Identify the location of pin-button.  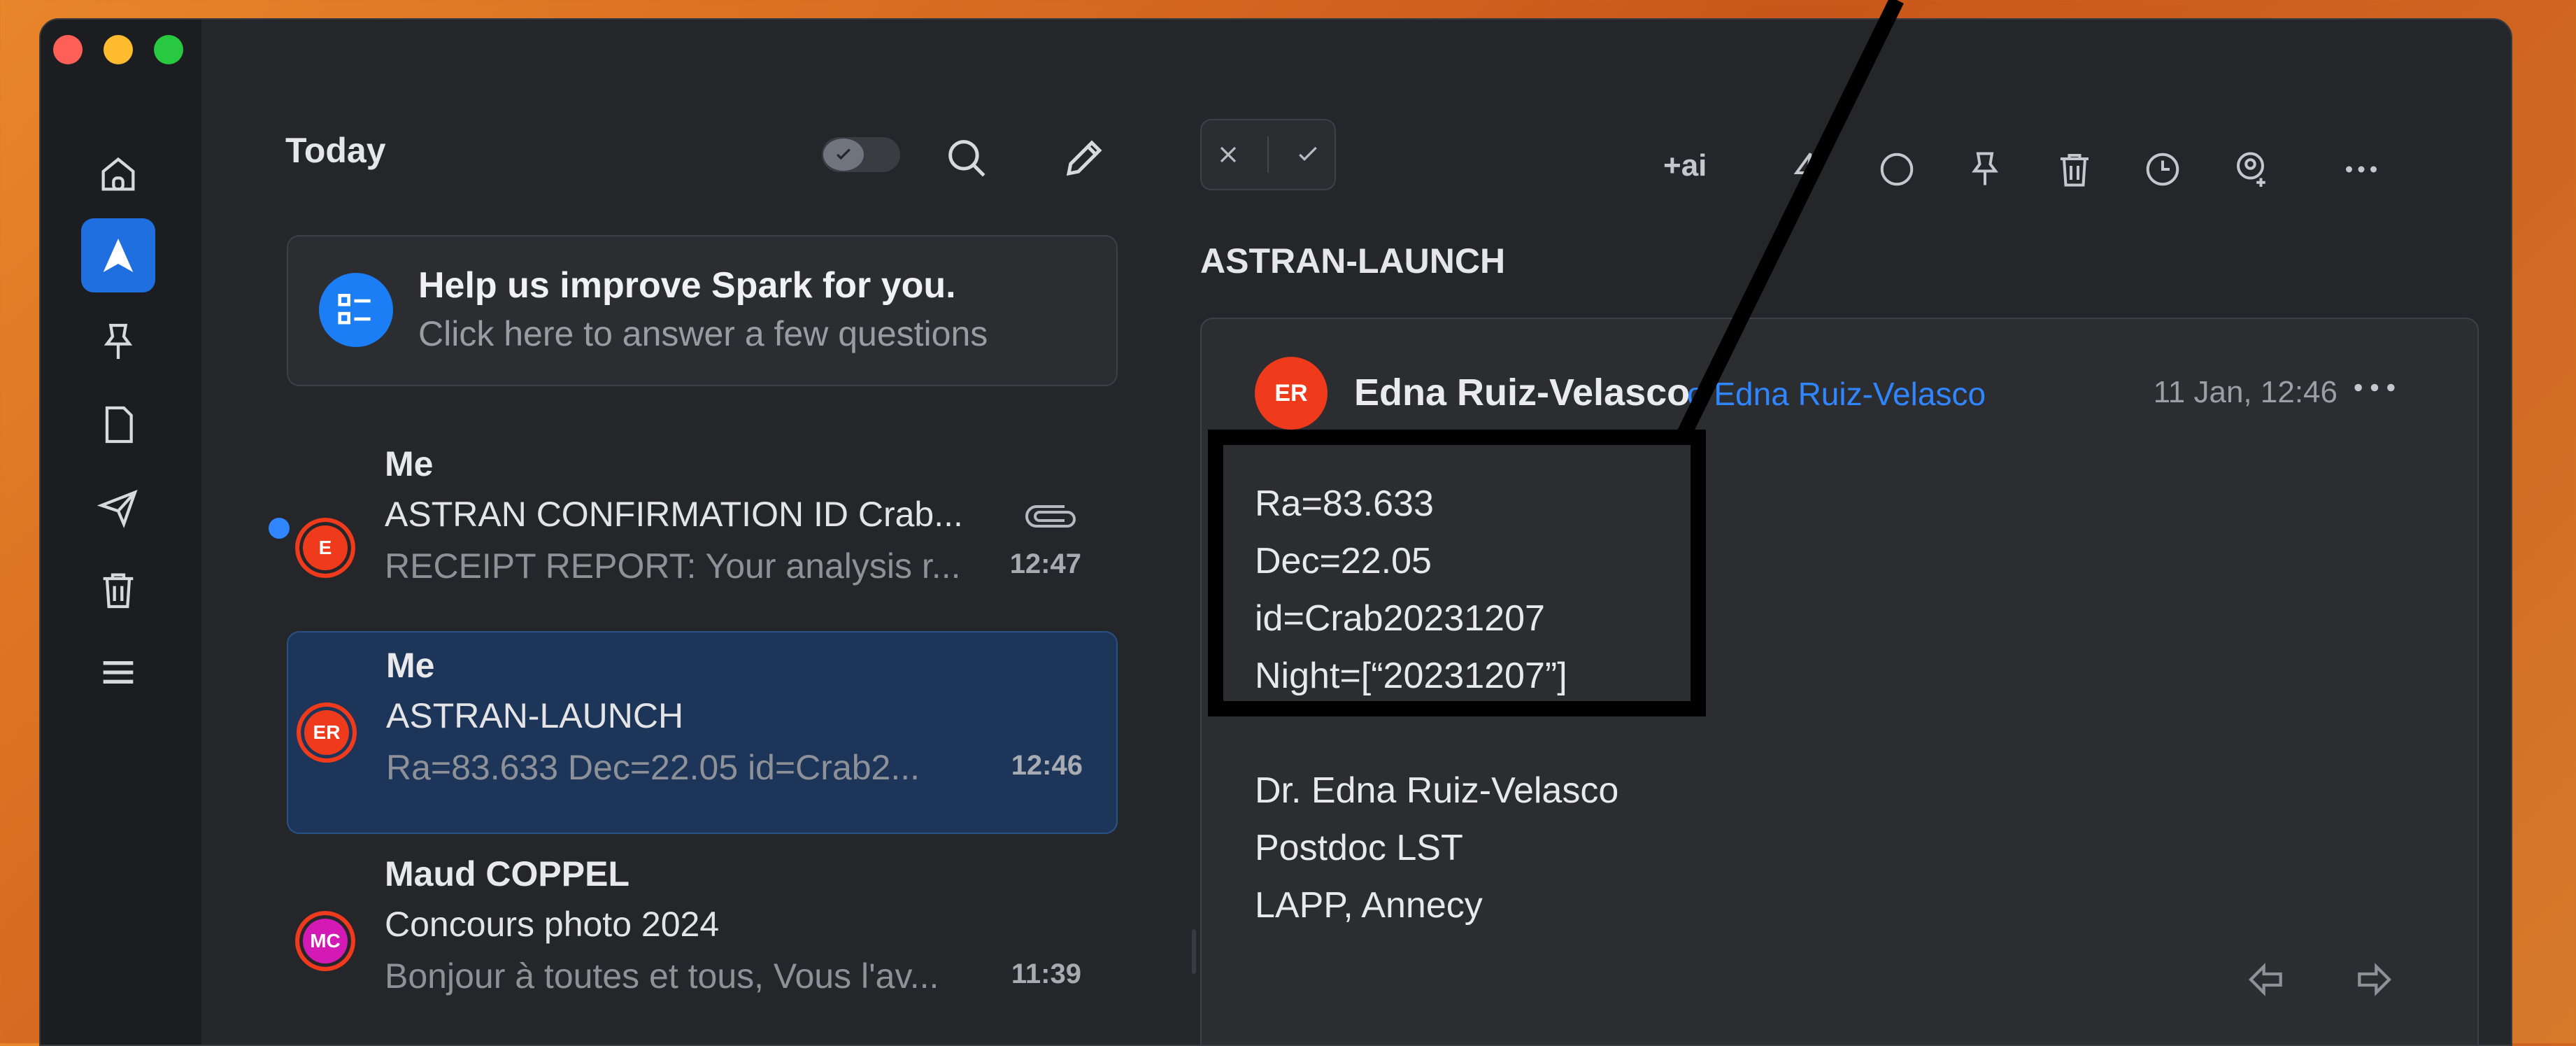
(1985, 169).